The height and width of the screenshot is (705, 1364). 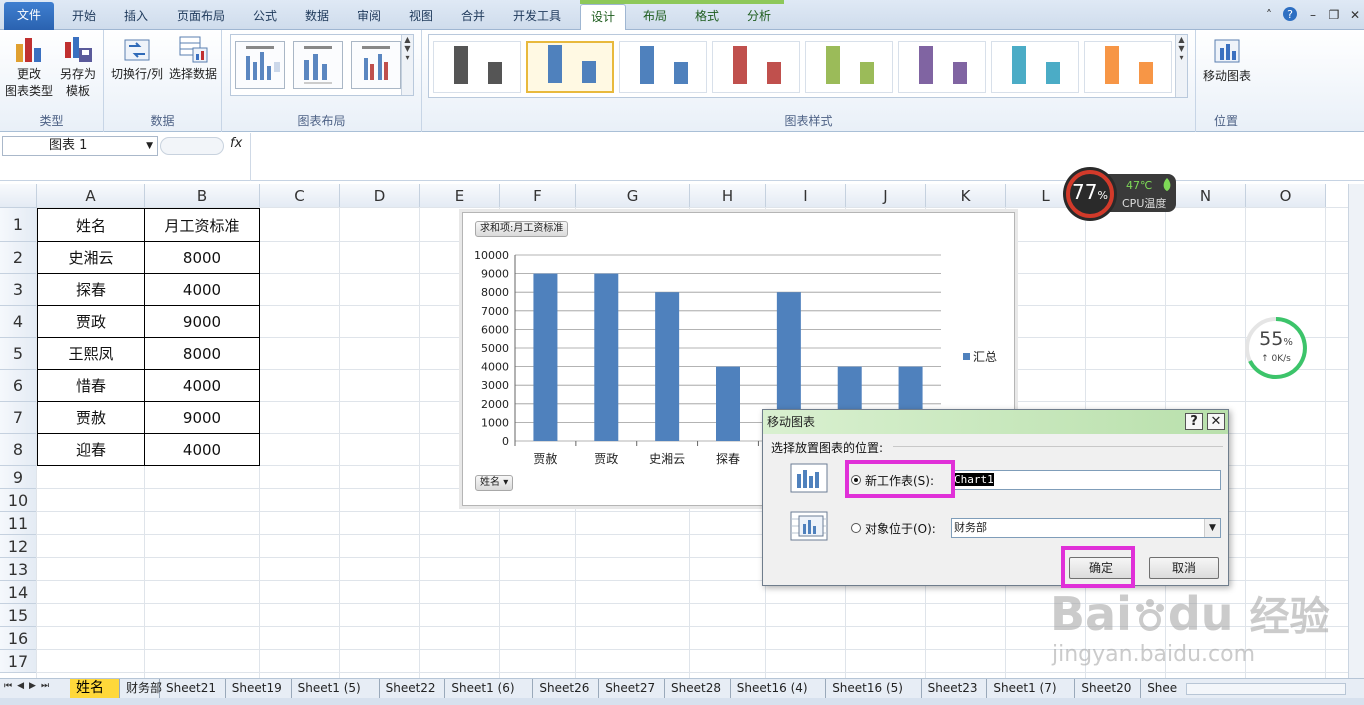 I want to click on table-cell: 迎春, so click(x=91, y=450).